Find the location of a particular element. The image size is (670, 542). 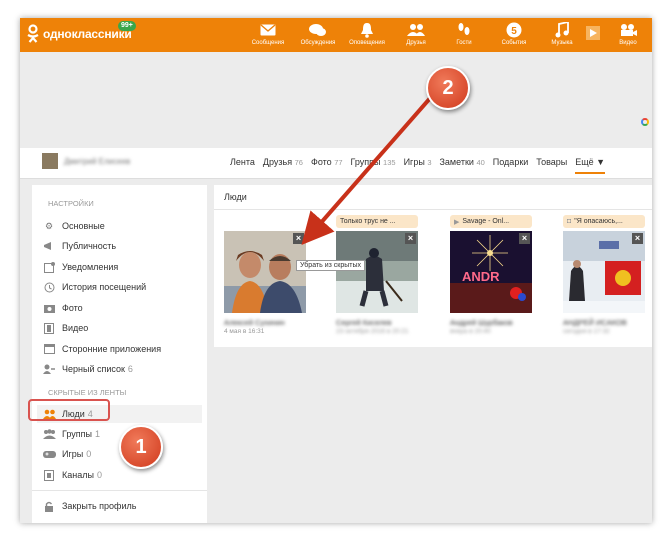

callout-1: 1 is located at coordinates (141, 447).